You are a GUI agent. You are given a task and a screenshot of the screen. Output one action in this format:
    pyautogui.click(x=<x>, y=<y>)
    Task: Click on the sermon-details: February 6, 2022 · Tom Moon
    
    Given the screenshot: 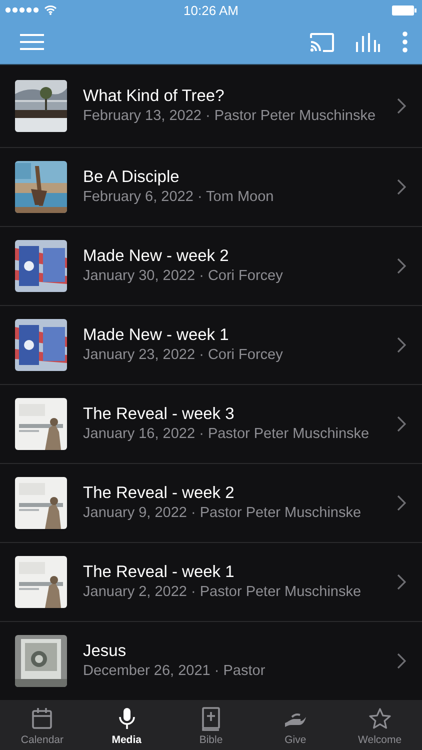 What is the action you would take?
    pyautogui.click(x=179, y=197)
    